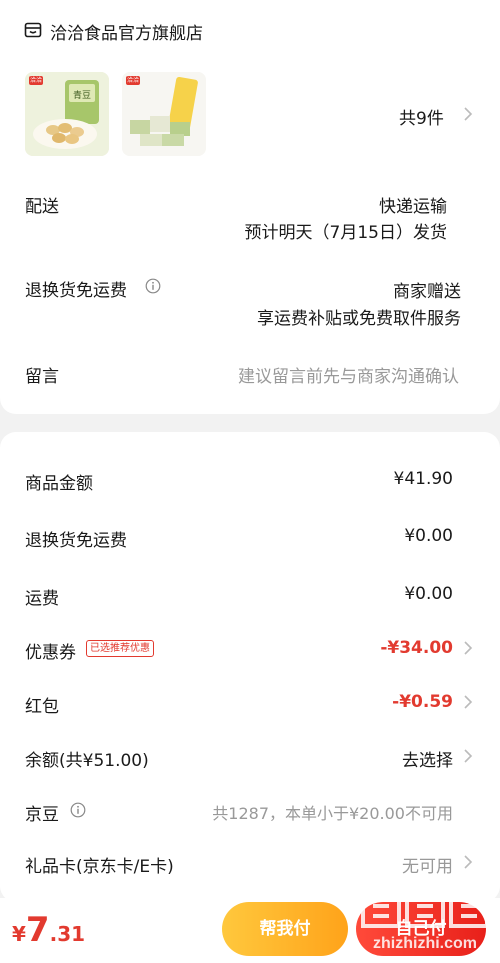 This screenshot has width=500, height=963. I want to click on delivery-eta: 预计明天（7月15日）发货, so click(345, 233).